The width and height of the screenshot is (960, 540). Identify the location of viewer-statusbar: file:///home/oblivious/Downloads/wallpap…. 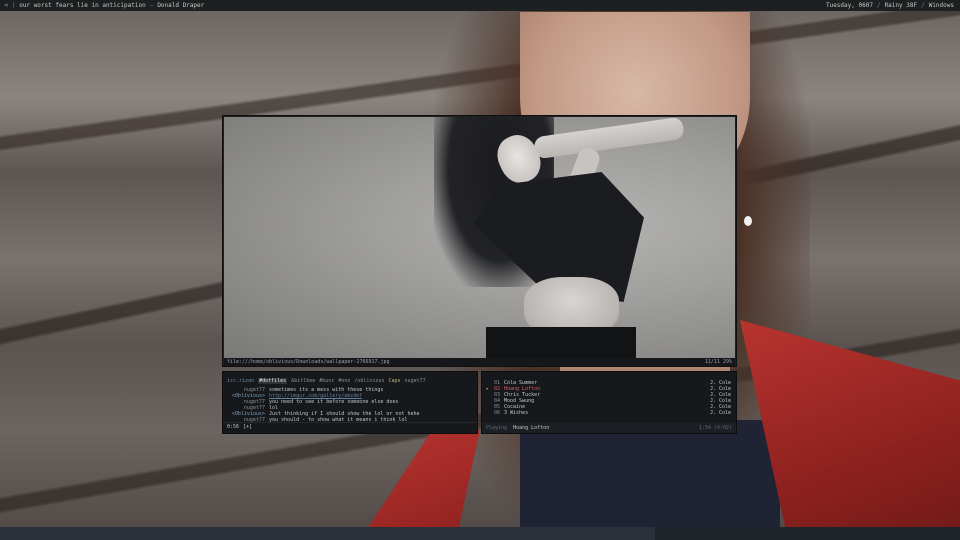
(479, 362).